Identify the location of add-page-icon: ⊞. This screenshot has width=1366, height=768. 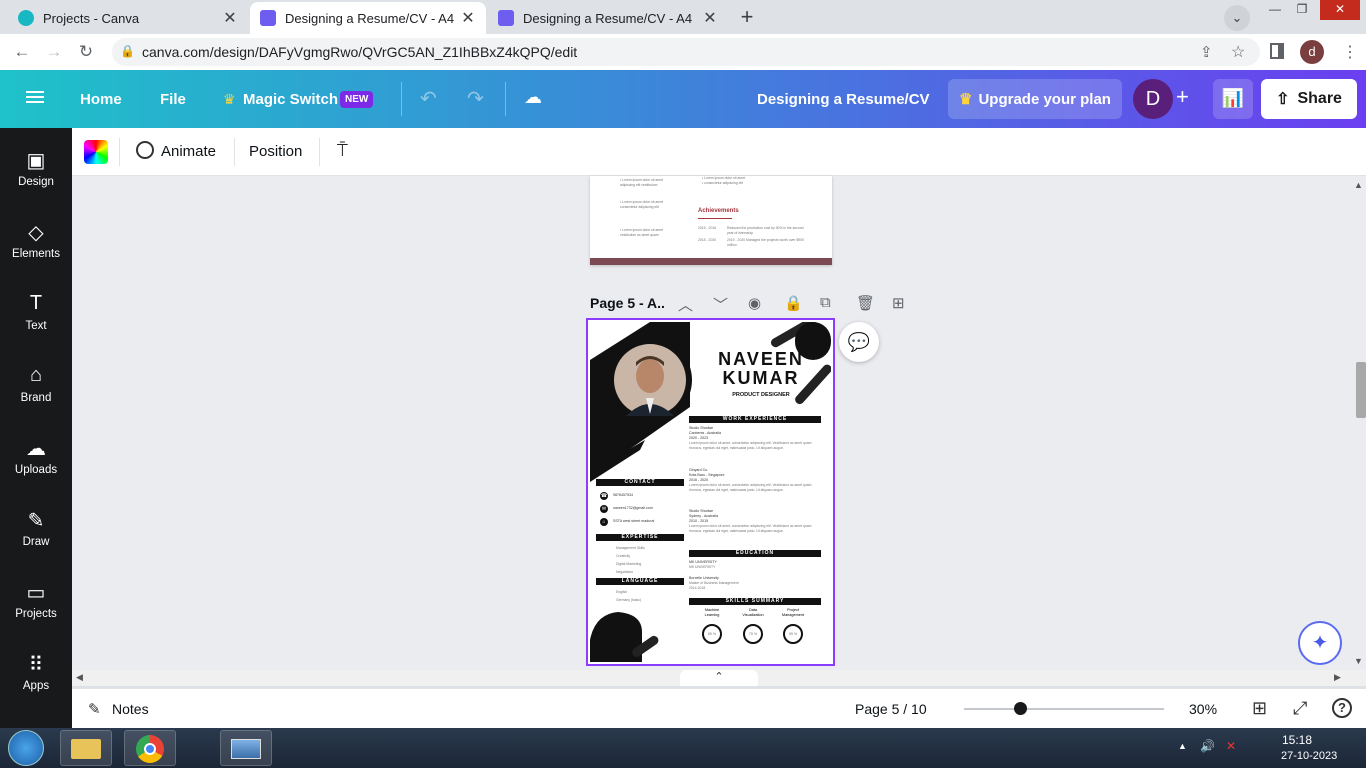
(898, 303).